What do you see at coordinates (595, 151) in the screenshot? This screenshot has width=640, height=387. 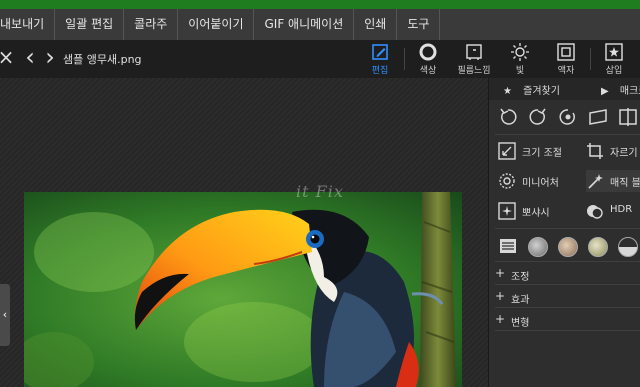 I see `crop-icon` at bounding box center [595, 151].